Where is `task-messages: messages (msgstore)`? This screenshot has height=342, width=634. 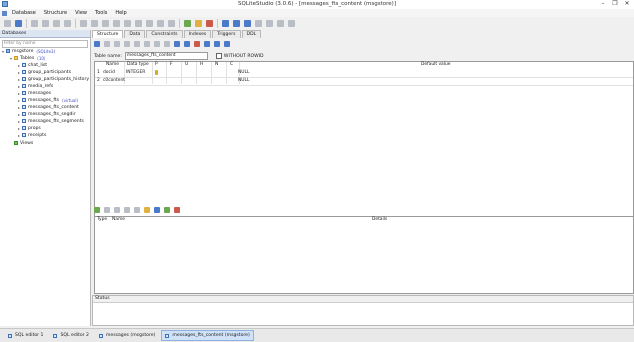
task-messages: messages (msgstore) is located at coordinates (127, 335).